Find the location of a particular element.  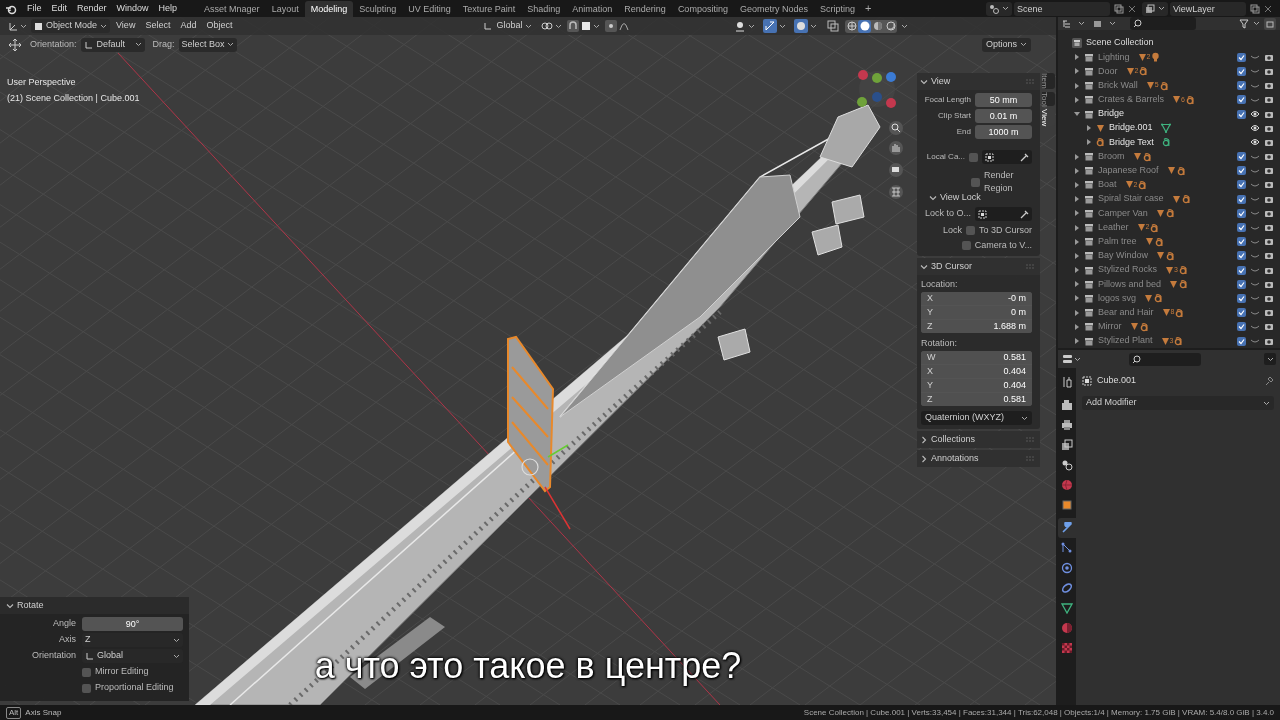

value-field: 1000 m is located at coordinates (1003, 132).